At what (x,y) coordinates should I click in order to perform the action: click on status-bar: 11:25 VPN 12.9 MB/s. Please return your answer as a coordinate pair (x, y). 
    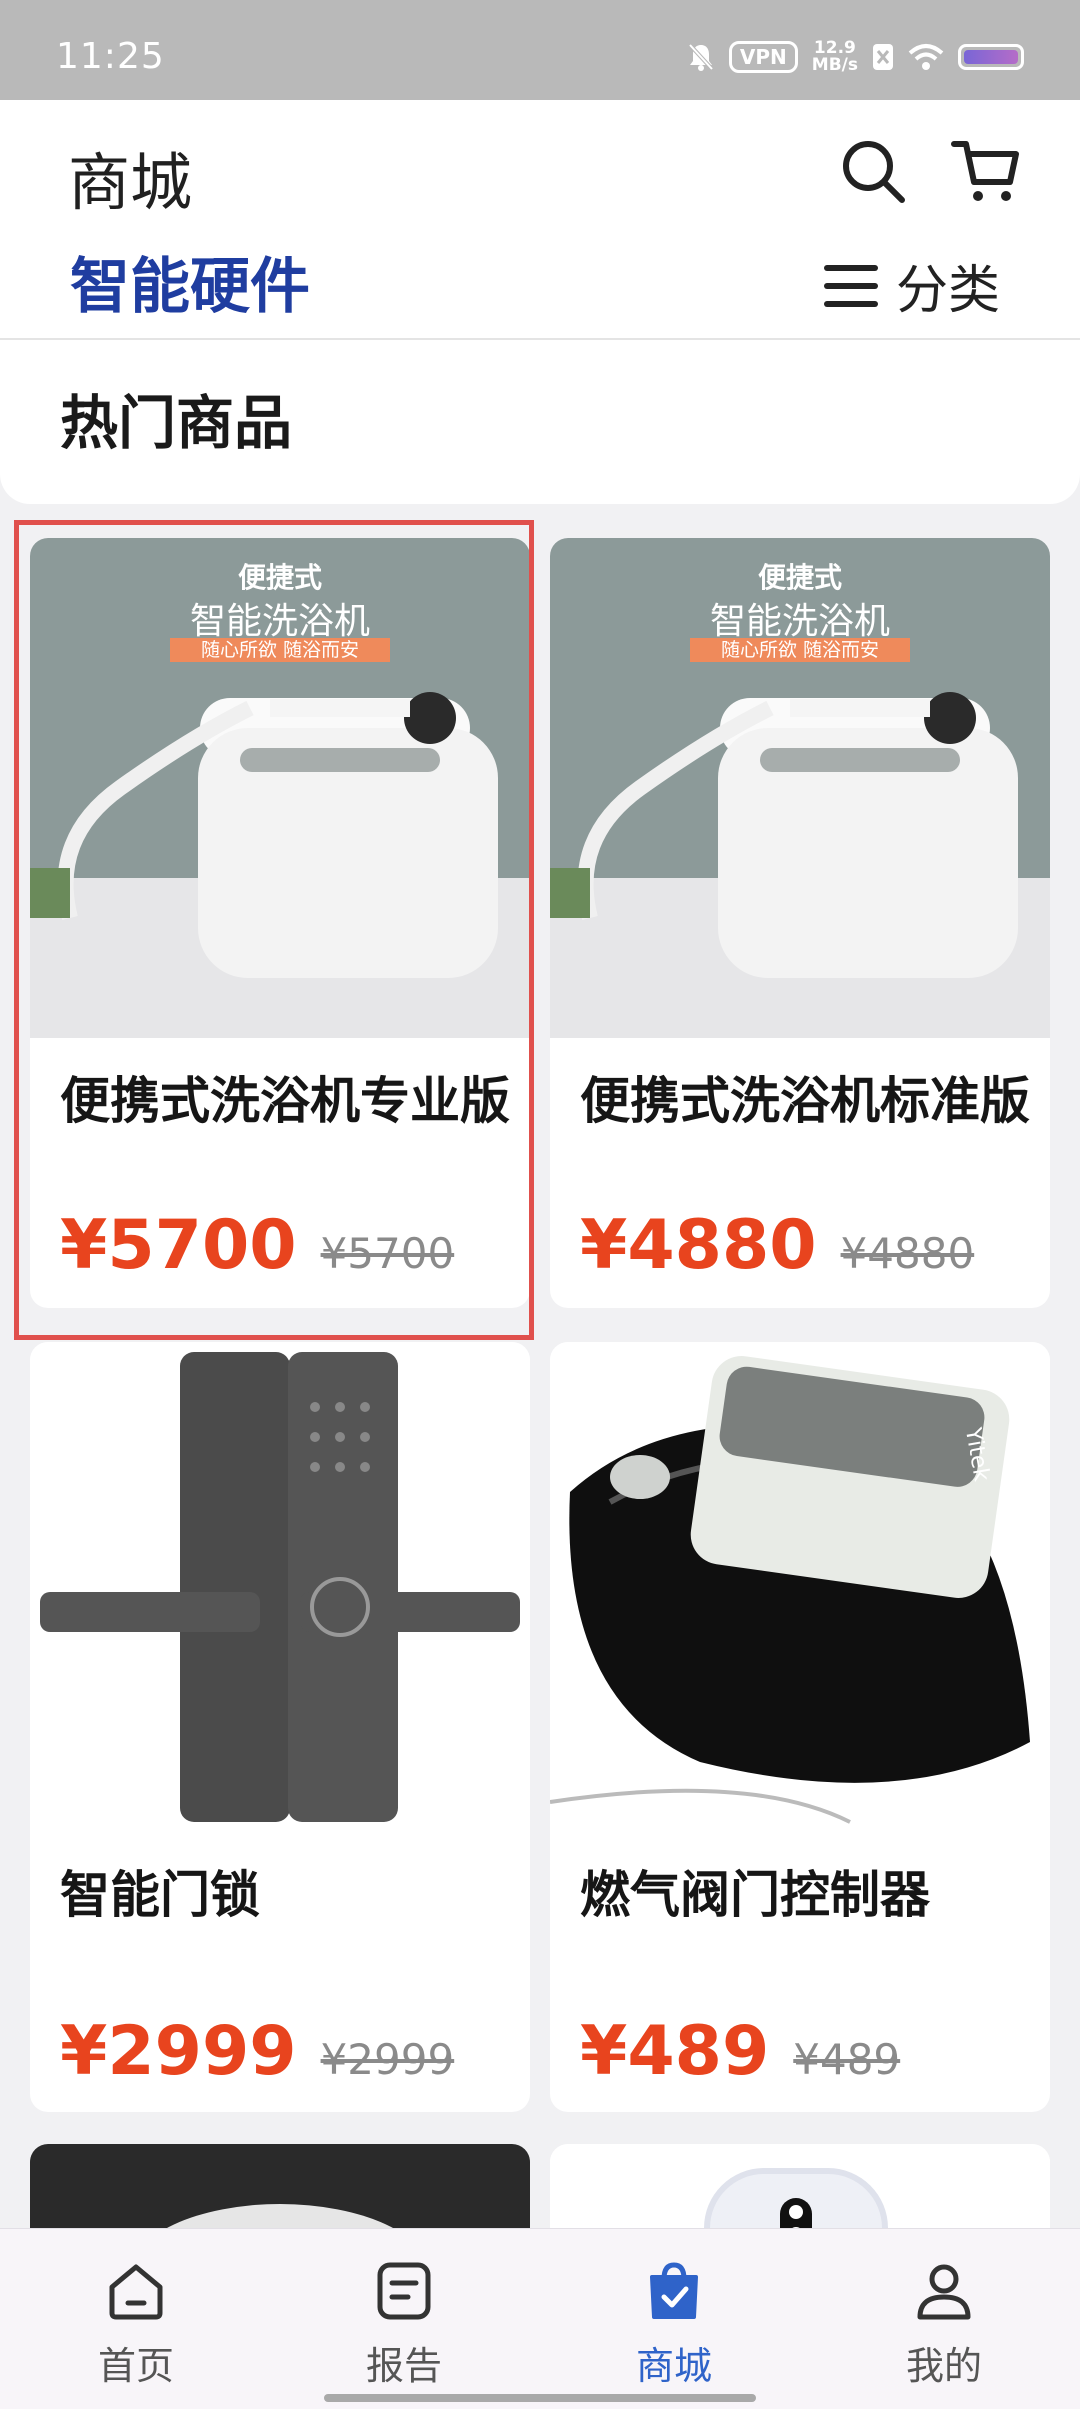
    Looking at the image, I should click on (540, 50).